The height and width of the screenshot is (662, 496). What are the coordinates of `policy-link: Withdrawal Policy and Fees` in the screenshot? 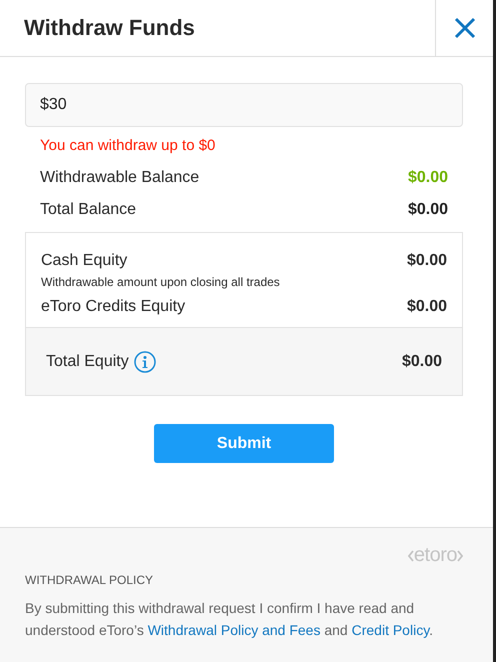 It's located at (234, 630).